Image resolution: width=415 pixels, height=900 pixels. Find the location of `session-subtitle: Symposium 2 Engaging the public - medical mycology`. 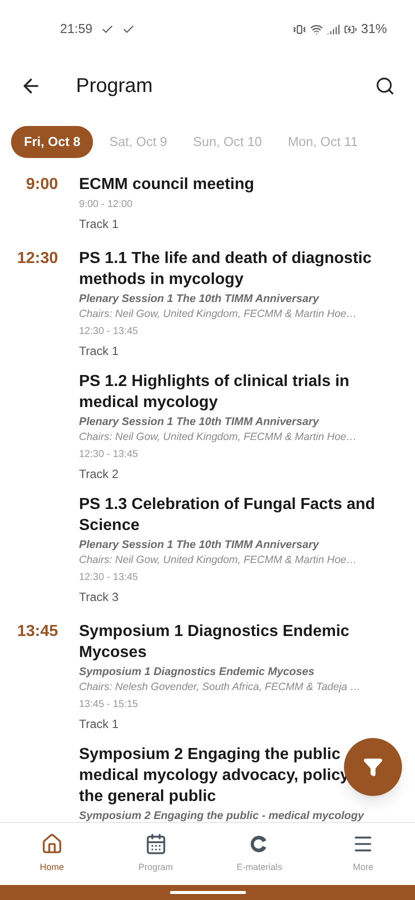

session-subtitle: Symposium 2 Engaging the public - medical mycology is located at coordinates (222, 815).